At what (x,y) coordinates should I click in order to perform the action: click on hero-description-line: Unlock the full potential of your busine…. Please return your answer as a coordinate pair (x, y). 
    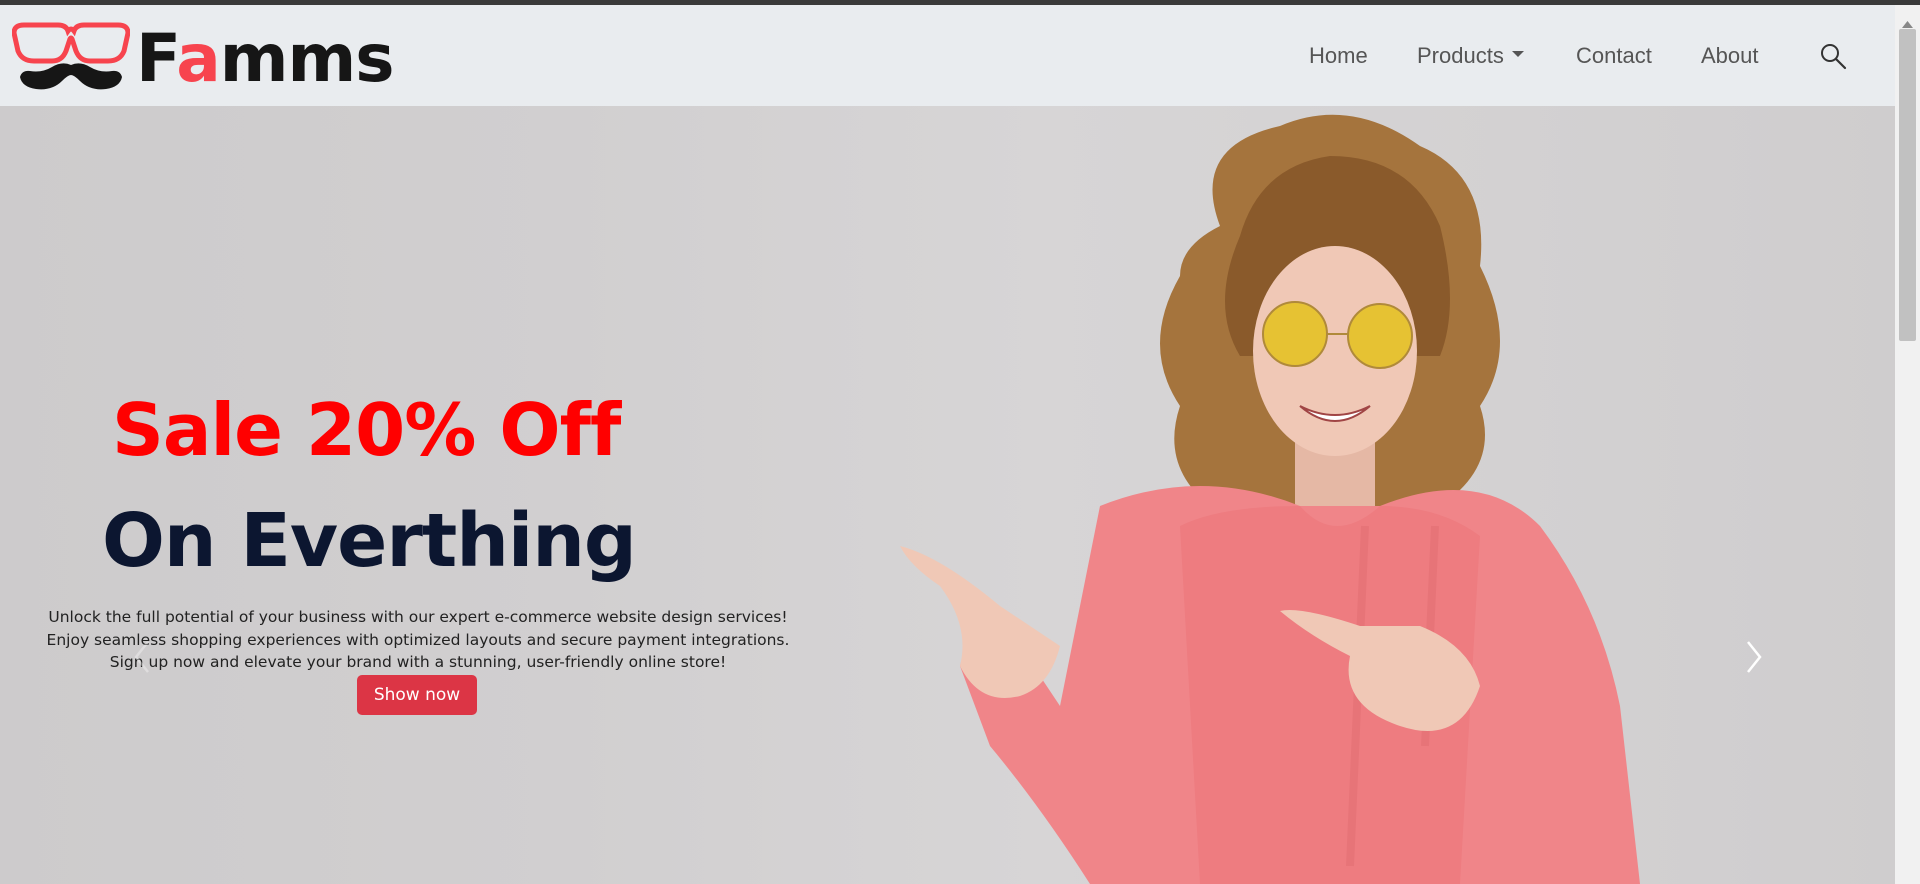
    Looking at the image, I should click on (418, 617).